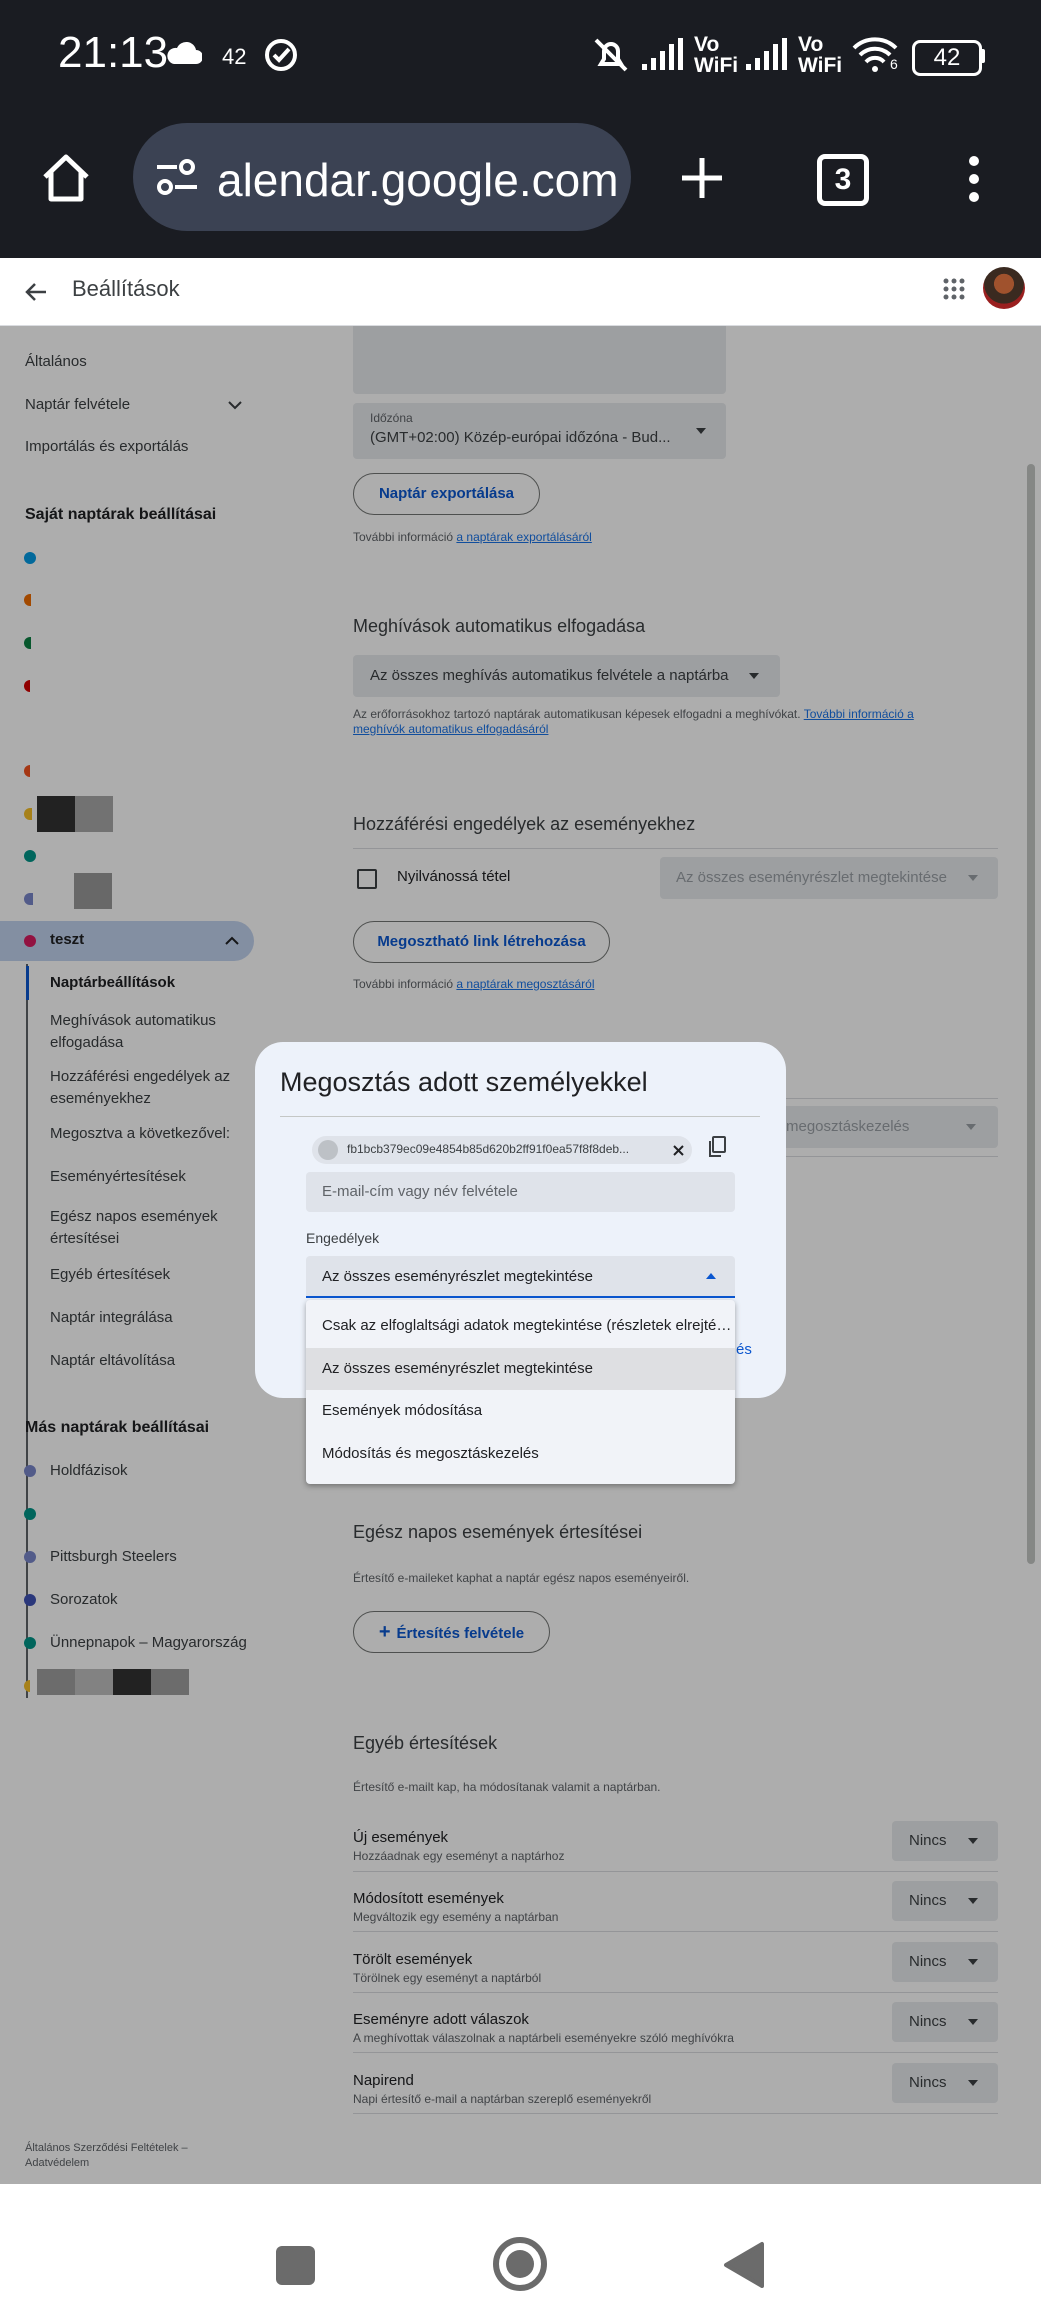 Image resolution: width=1041 pixels, height=2315 pixels. What do you see at coordinates (418, 180) in the screenshot?
I see `url-text: alendar.google.com` at bounding box center [418, 180].